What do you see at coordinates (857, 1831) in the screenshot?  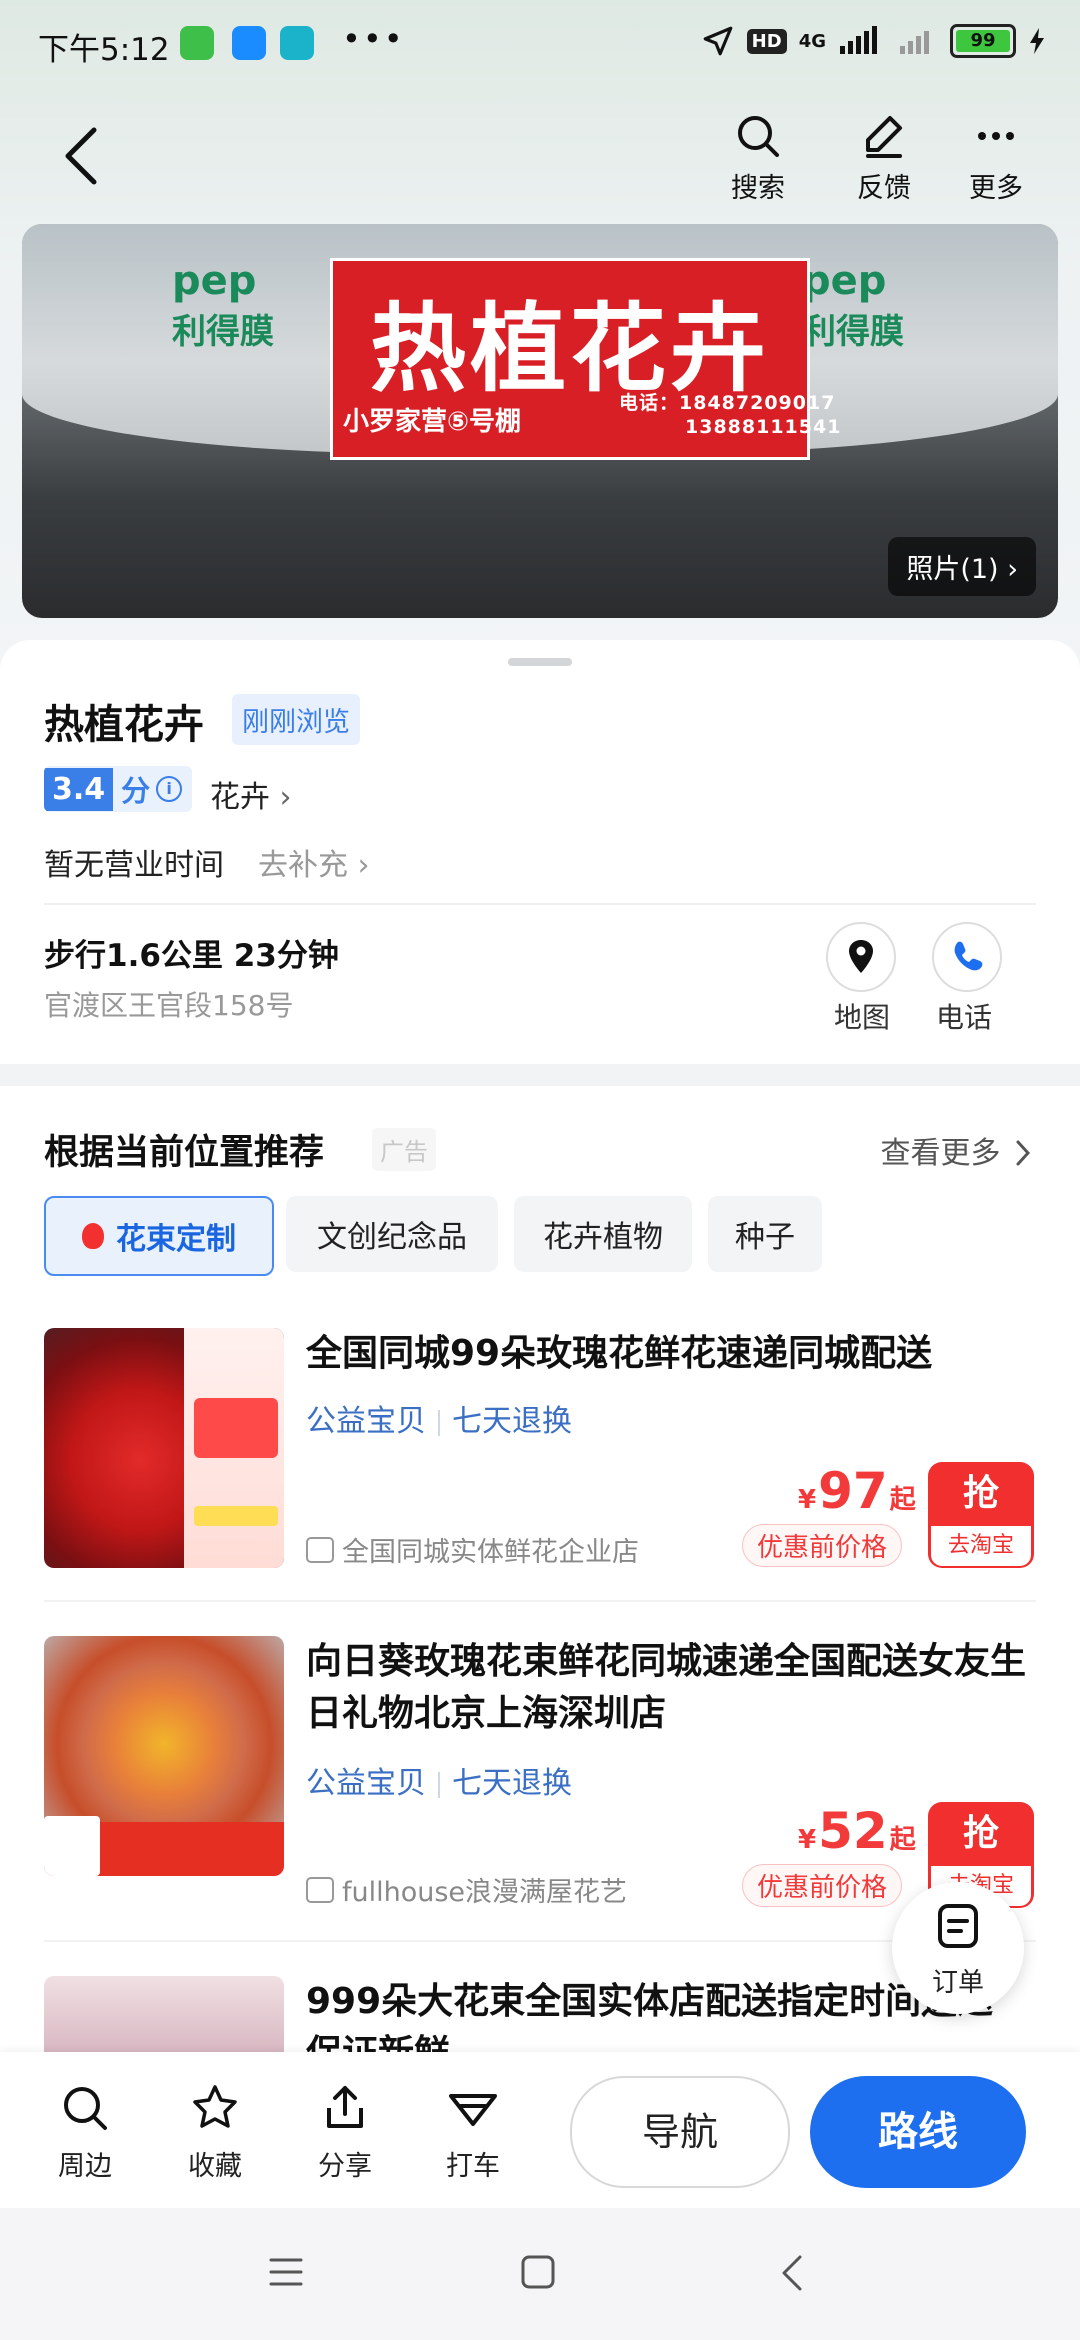 I see `product-price: ¥52起` at bounding box center [857, 1831].